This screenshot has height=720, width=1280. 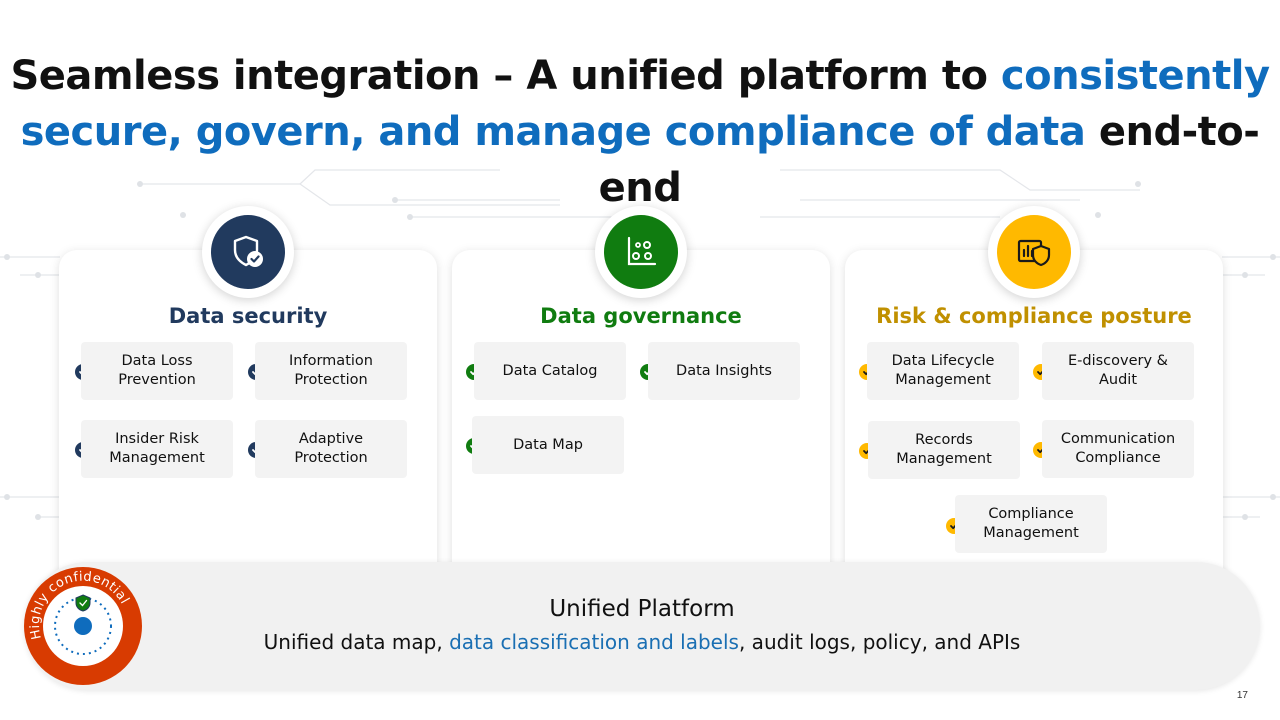 I want to click on page-number: 17, so click(x=1242, y=695).